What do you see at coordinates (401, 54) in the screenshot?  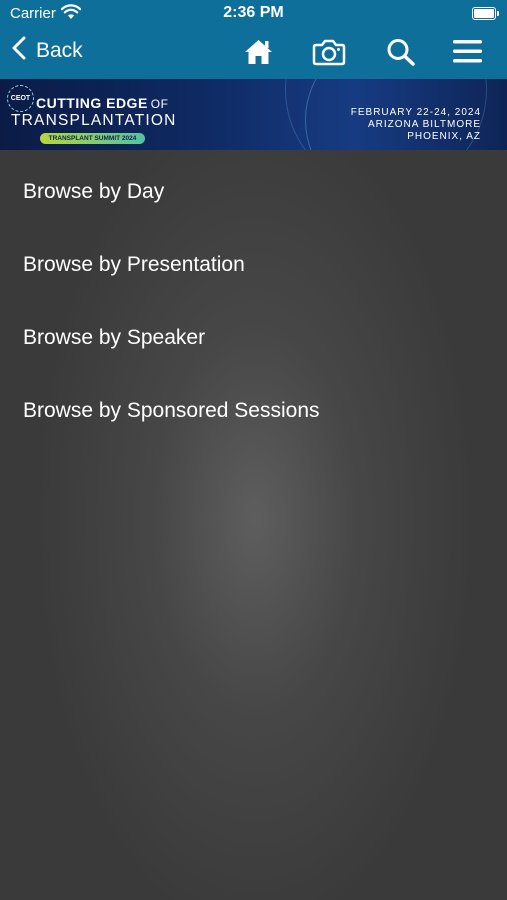 I see `search-icon` at bounding box center [401, 54].